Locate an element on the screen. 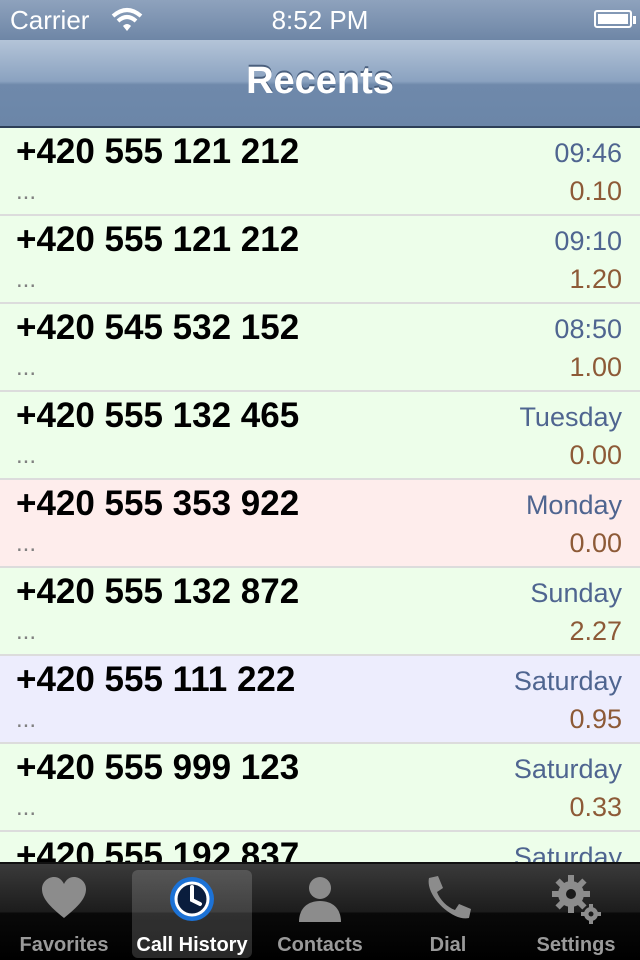  call-number: +420 555 132 872 is located at coordinates (158, 591).